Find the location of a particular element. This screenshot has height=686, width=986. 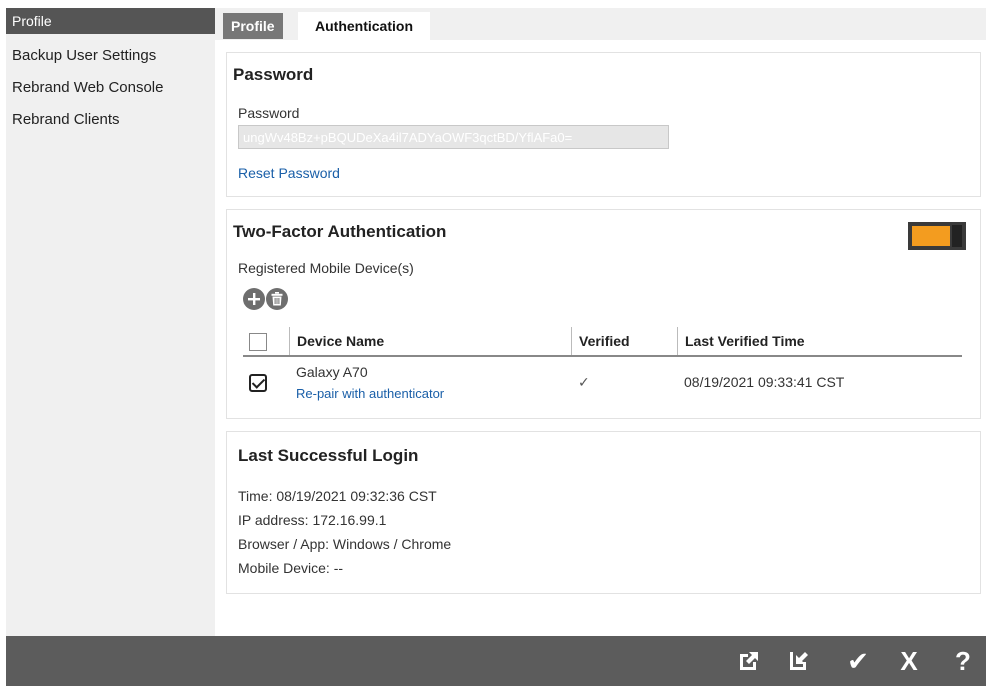

save-button: ✔ is located at coordinates (858, 661).